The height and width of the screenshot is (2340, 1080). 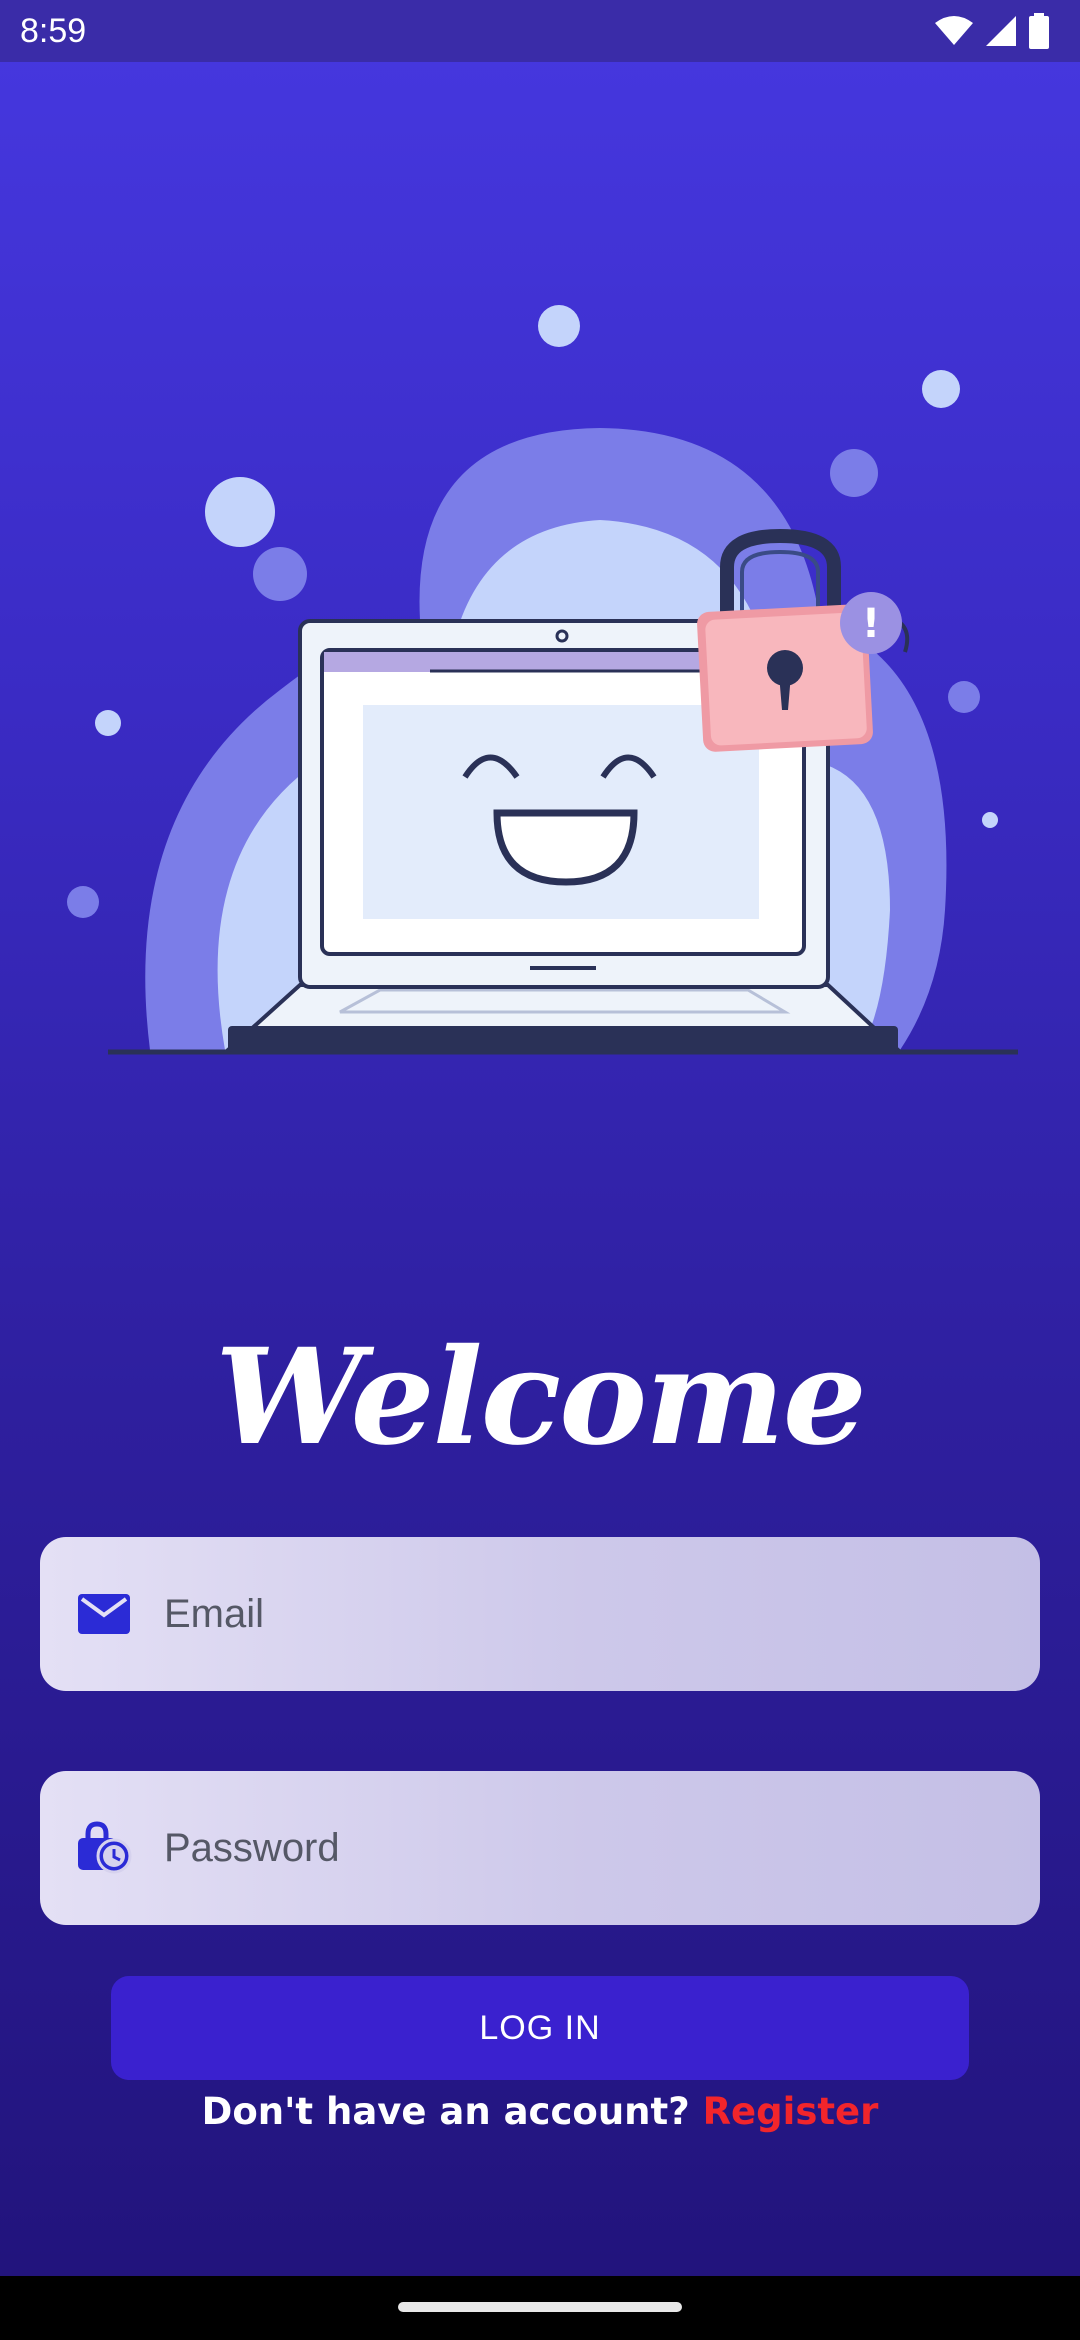 What do you see at coordinates (104, 1614) in the screenshot?
I see `mail-icon` at bounding box center [104, 1614].